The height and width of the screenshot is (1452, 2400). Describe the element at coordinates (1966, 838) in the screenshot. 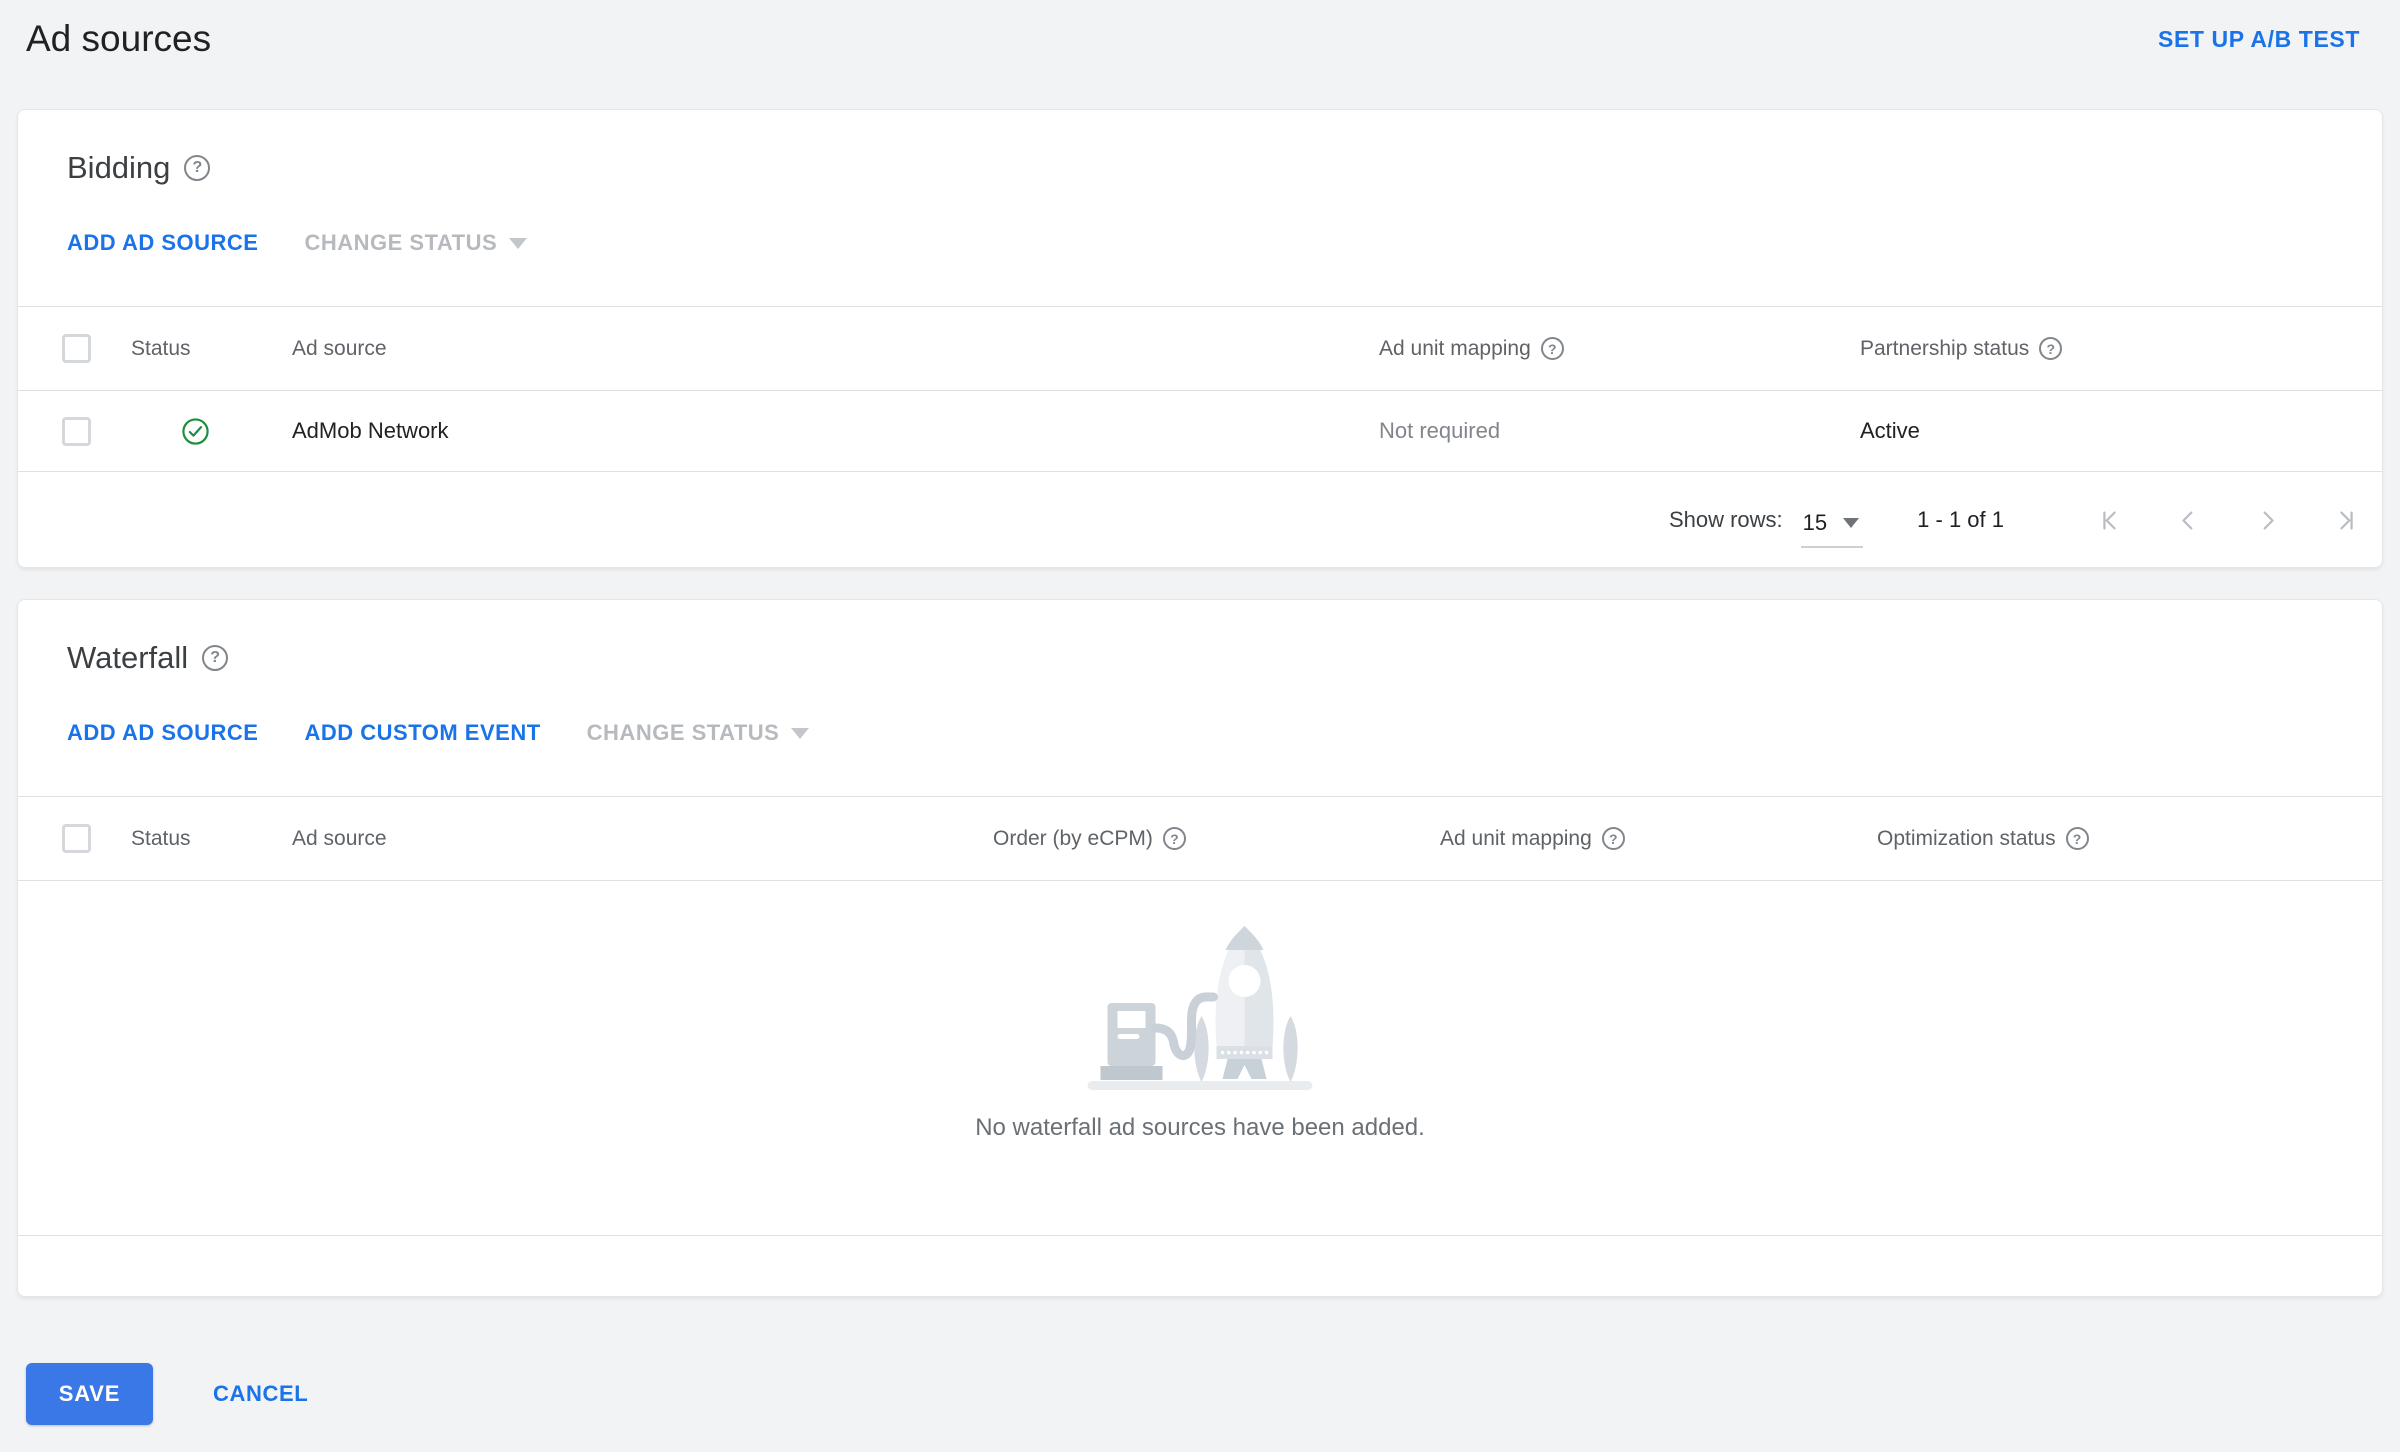

I see `column-optimization-status-label: Optimization status` at that location.